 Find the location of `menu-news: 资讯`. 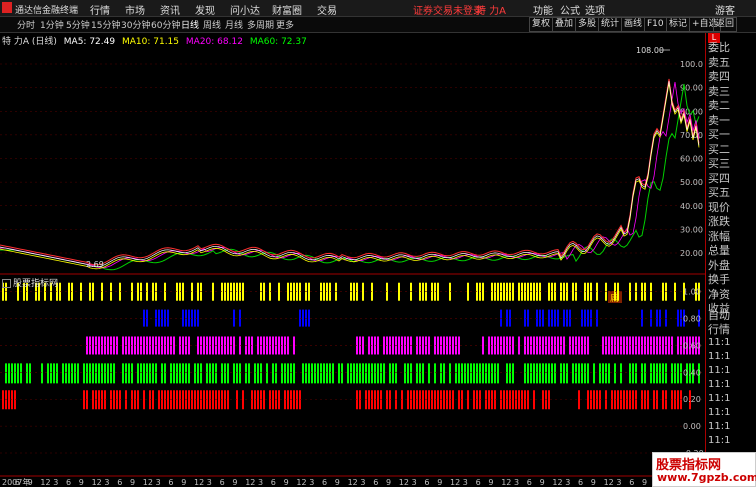

menu-news: 资讯 is located at coordinates (170, 9).